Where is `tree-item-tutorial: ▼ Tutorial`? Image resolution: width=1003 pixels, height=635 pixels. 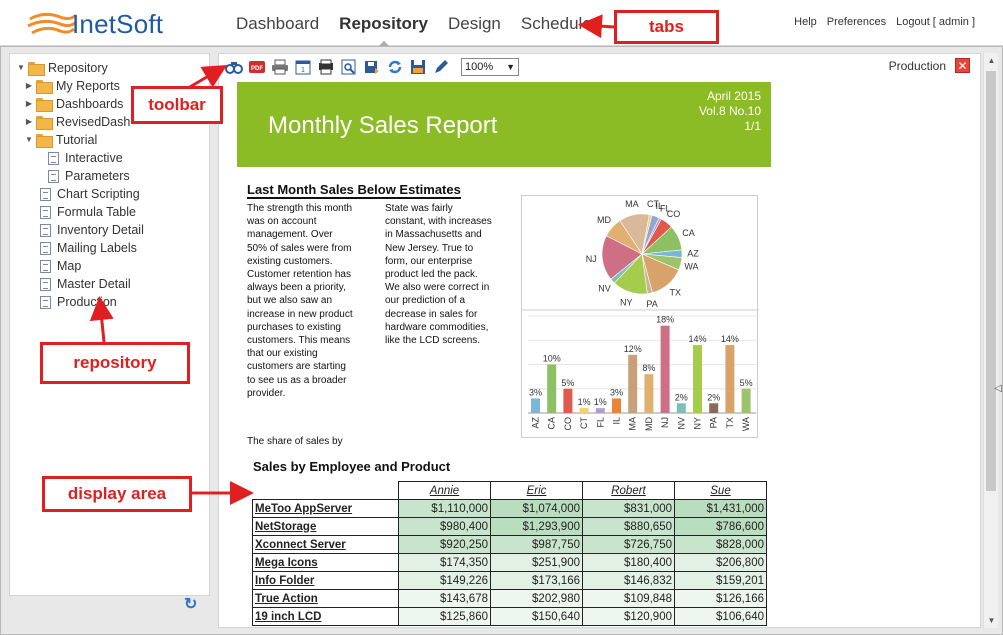 tree-item-tutorial: ▼ Tutorial is located at coordinates (60, 140).